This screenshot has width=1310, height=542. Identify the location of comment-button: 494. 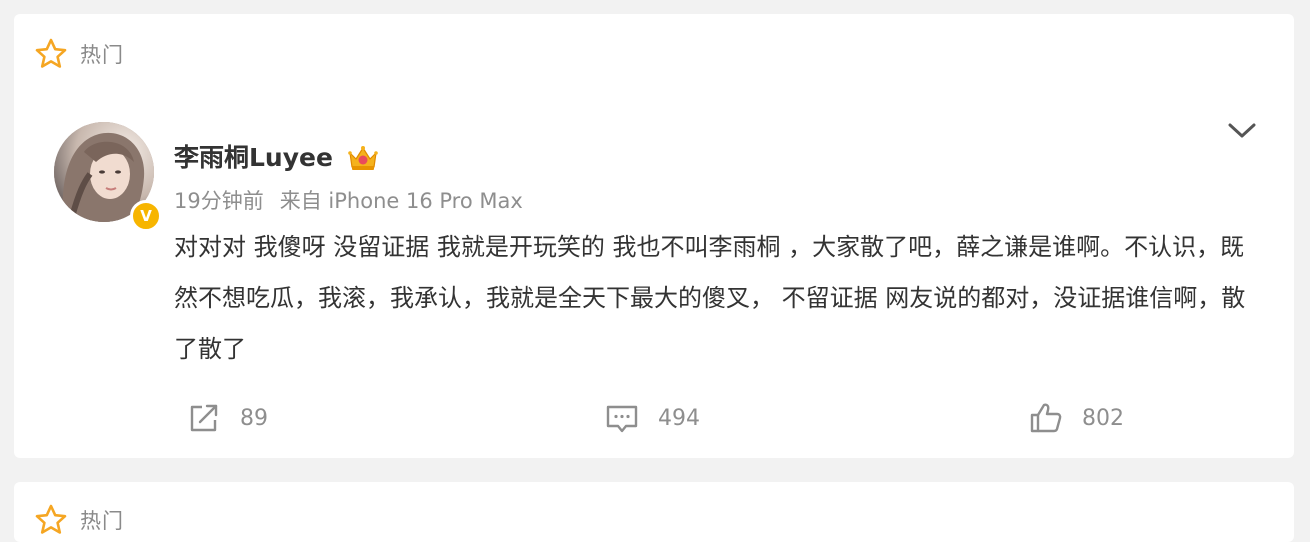
(652, 418).